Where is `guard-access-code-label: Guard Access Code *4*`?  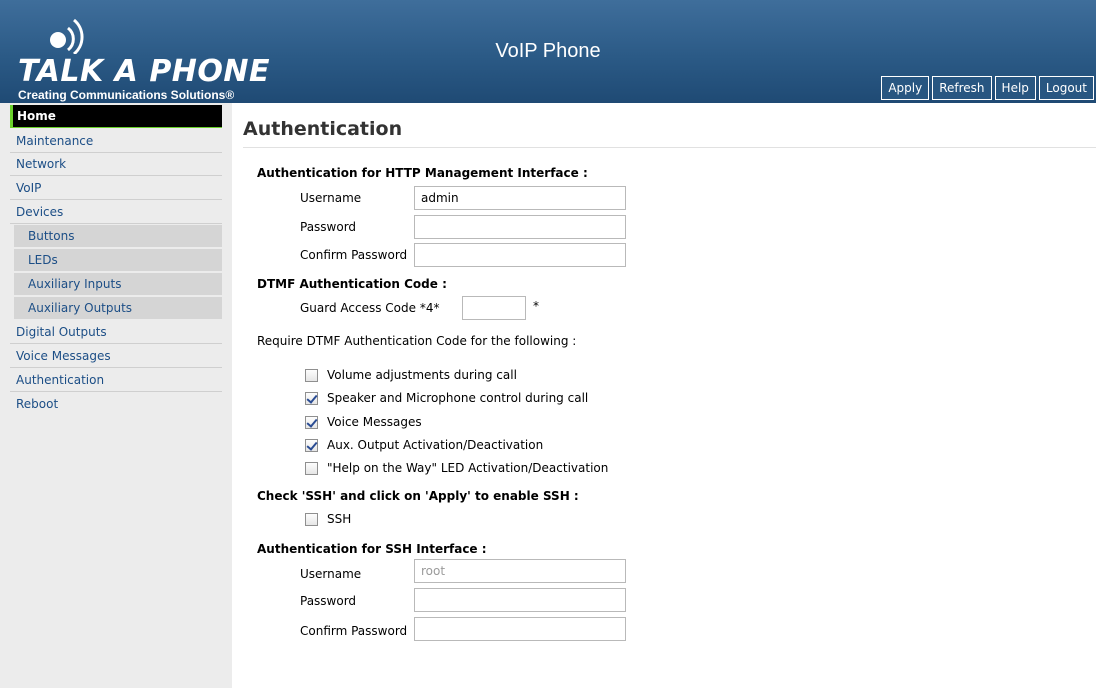 guard-access-code-label: Guard Access Code *4* is located at coordinates (370, 308).